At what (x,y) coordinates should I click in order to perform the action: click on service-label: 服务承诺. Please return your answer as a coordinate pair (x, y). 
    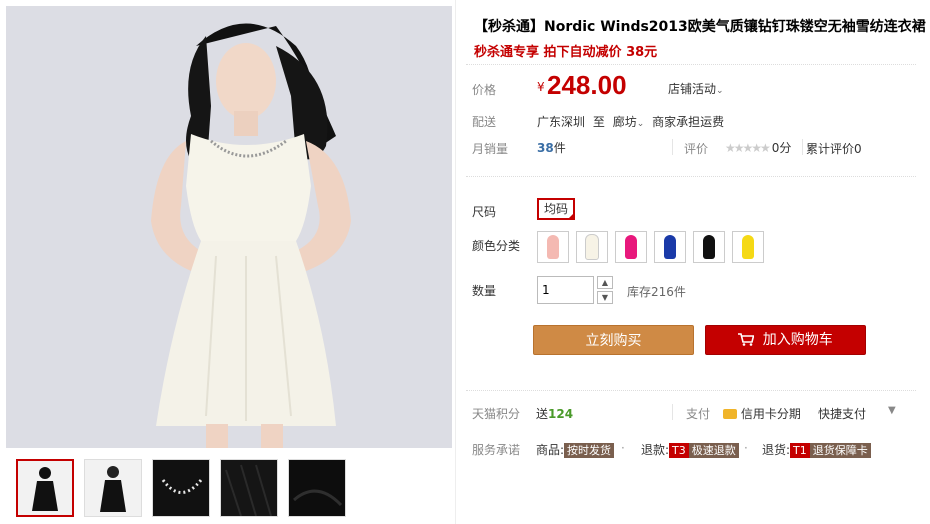
    Looking at the image, I should click on (496, 450).